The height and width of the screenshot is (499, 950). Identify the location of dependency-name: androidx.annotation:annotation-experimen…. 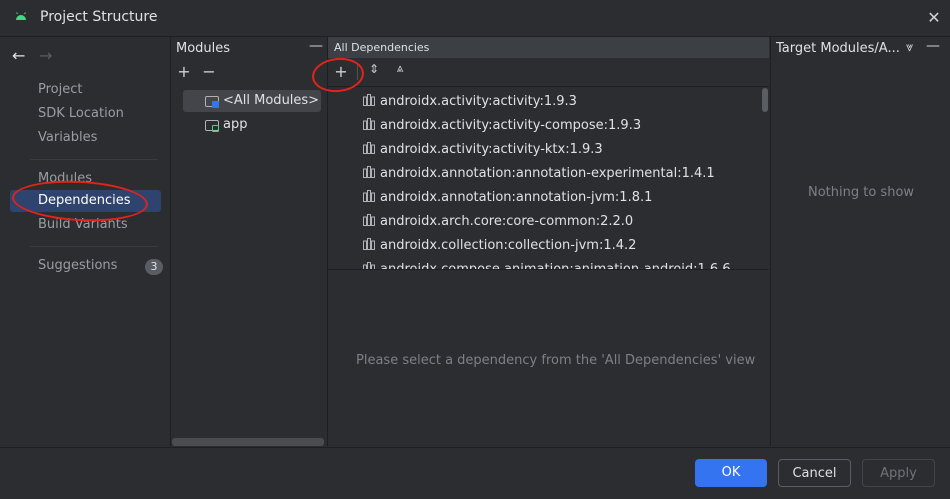
(547, 173).